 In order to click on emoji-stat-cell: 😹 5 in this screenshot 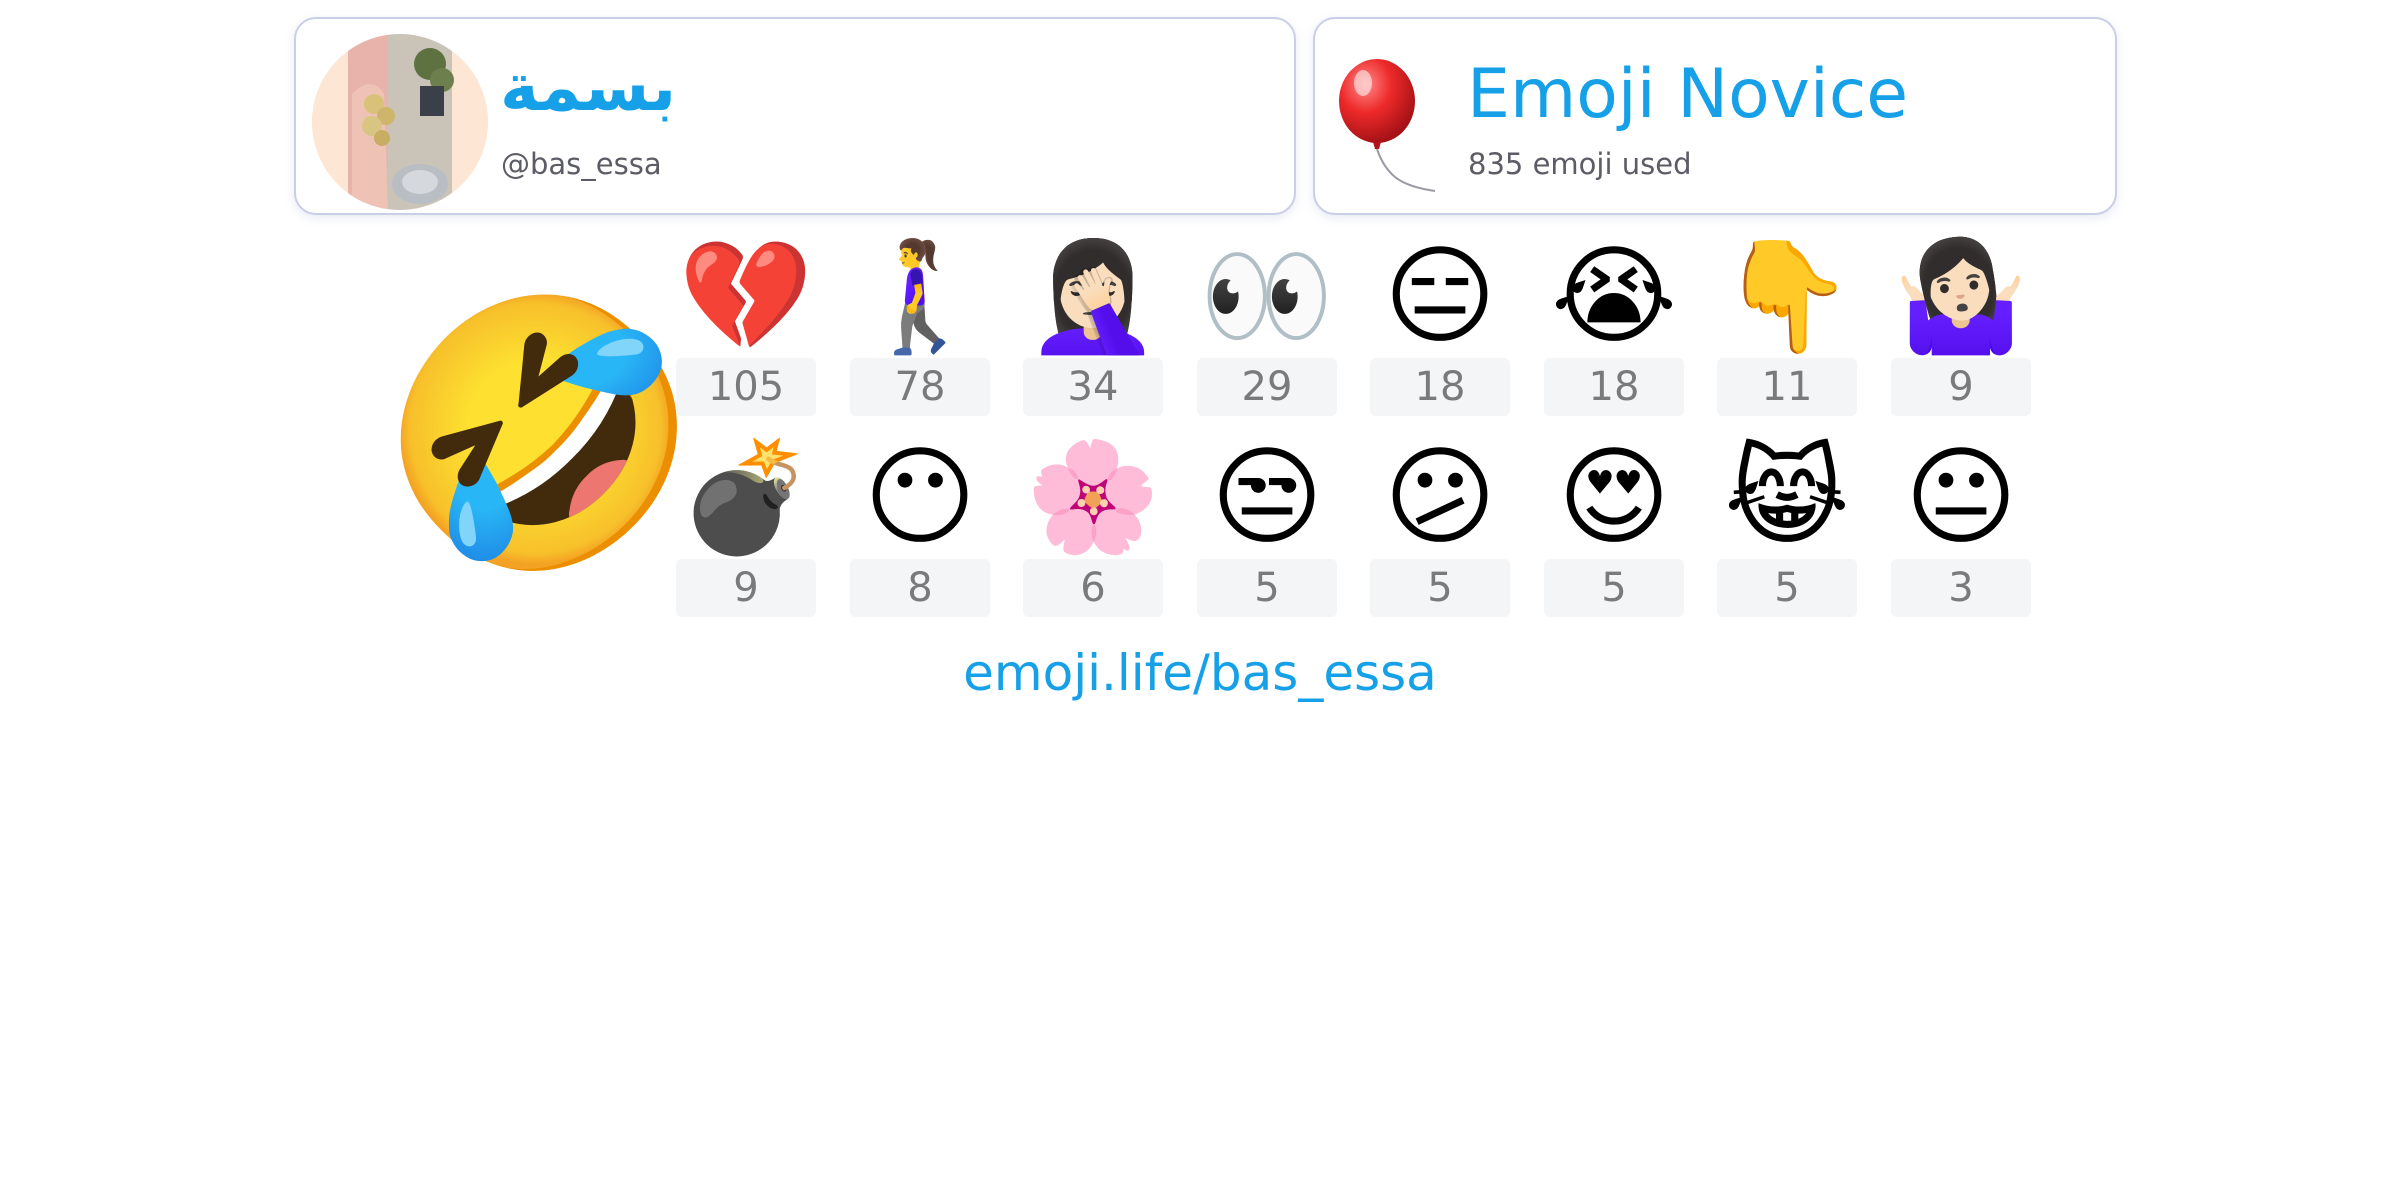, I will do `click(1787, 527)`.